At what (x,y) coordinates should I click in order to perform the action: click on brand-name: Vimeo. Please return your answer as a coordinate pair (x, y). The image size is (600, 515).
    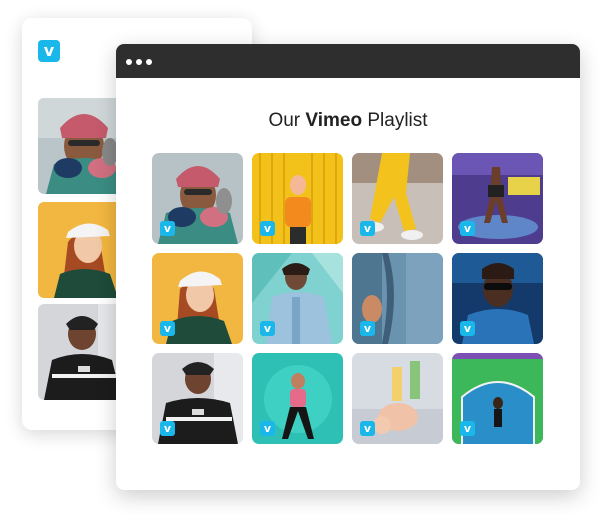
    Looking at the image, I should click on (334, 120).